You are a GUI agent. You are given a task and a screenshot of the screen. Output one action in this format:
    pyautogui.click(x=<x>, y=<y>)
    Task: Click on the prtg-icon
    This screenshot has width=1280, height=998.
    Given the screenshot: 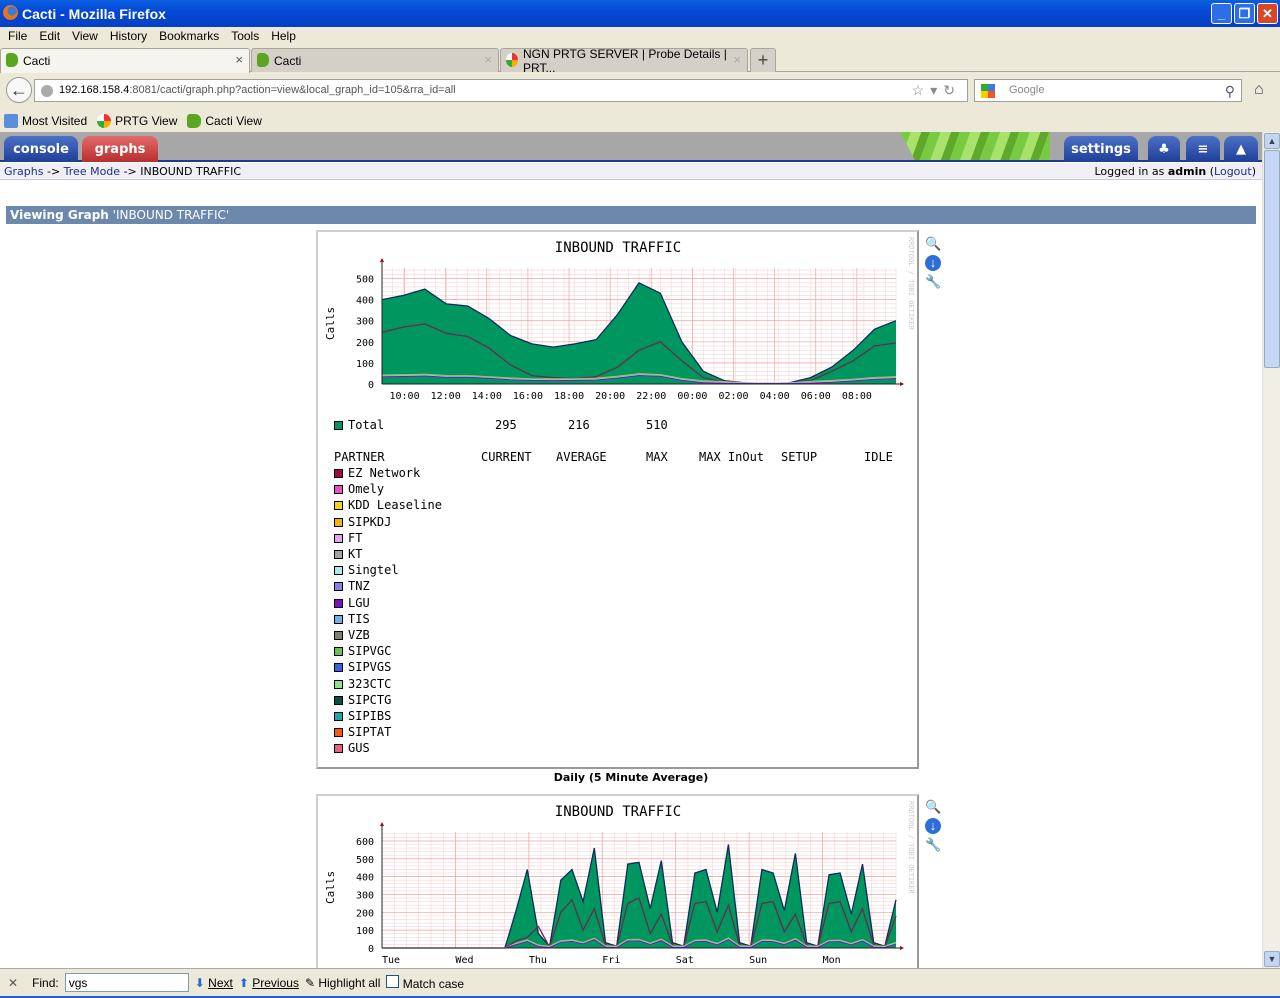 What is the action you would take?
    pyautogui.click(x=104, y=121)
    